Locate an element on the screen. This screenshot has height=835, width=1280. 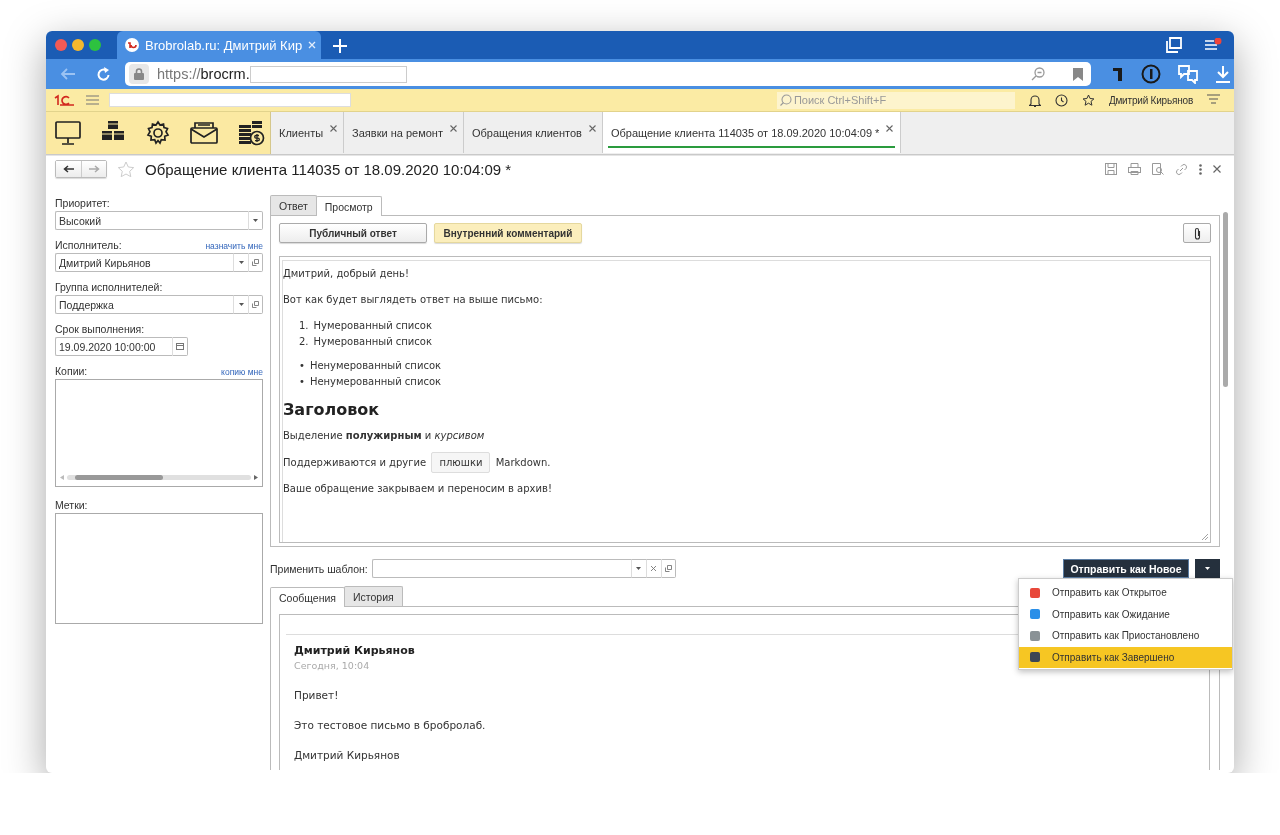
download-icon is located at coordinates (1223, 74).